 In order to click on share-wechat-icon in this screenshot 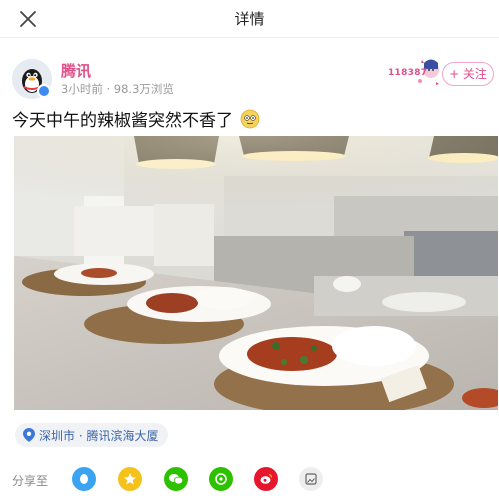, I will do `click(176, 479)`.